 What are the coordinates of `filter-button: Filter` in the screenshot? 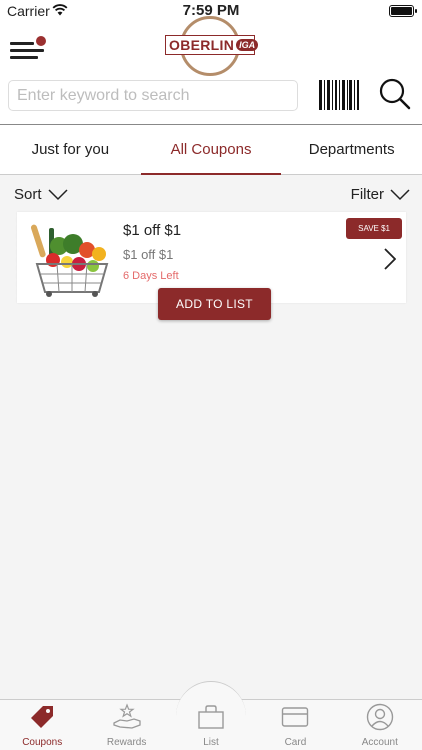 It's located at (380, 194).